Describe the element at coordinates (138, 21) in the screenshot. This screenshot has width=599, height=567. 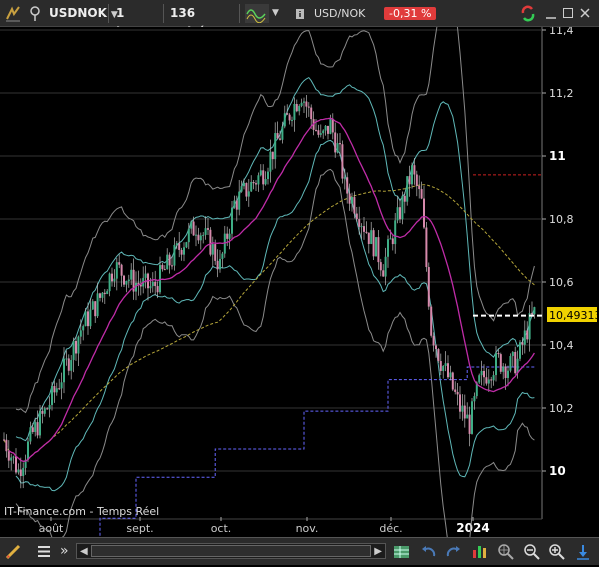
I see `period-select: 1 jour▼` at that location.